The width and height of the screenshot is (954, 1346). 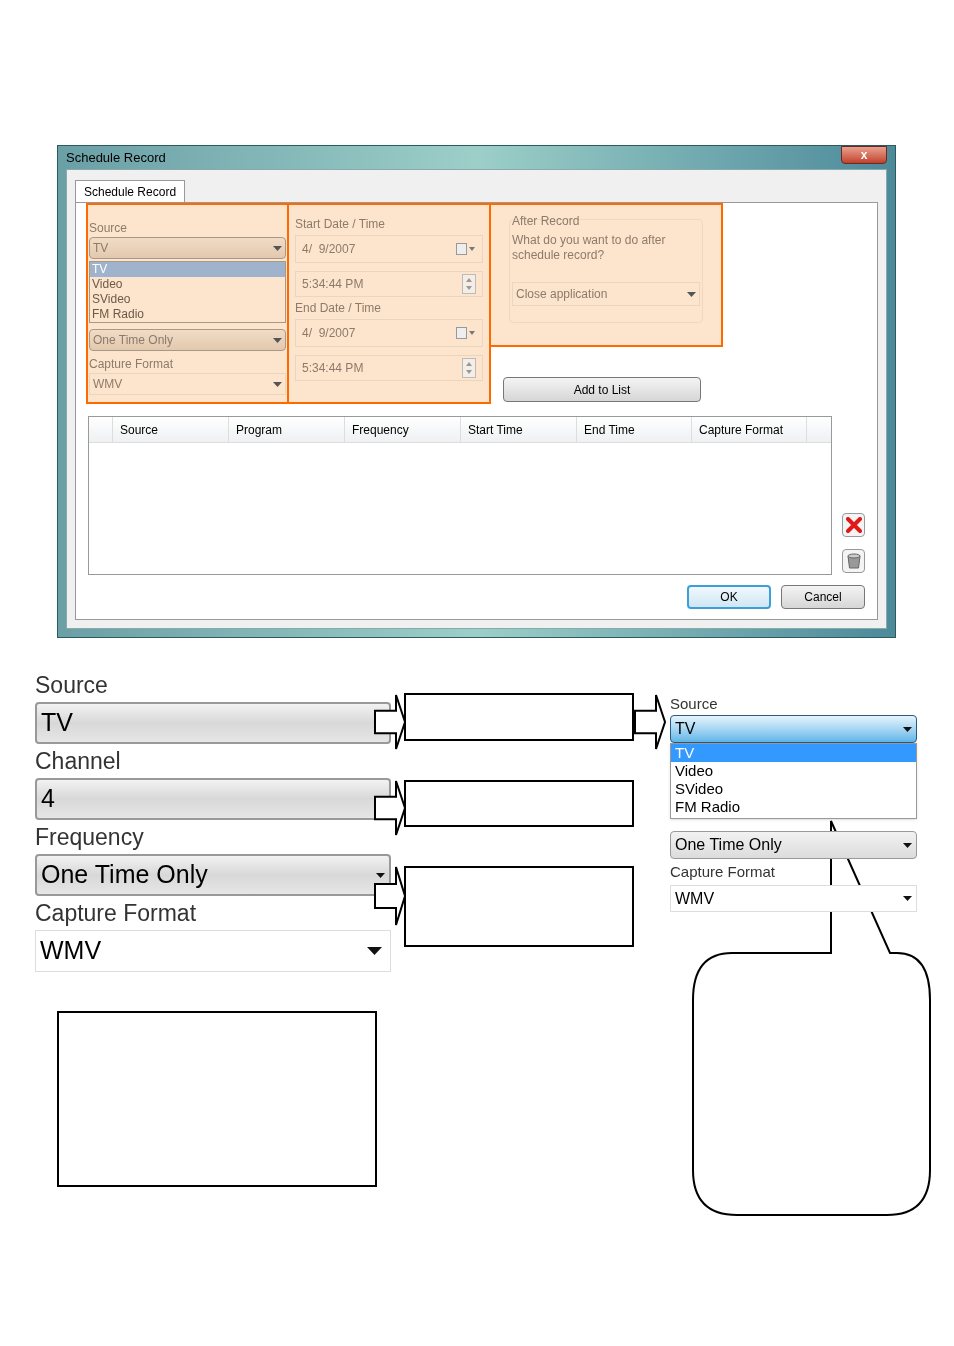 I want to click on delete-button, so click(x=853, y=525).